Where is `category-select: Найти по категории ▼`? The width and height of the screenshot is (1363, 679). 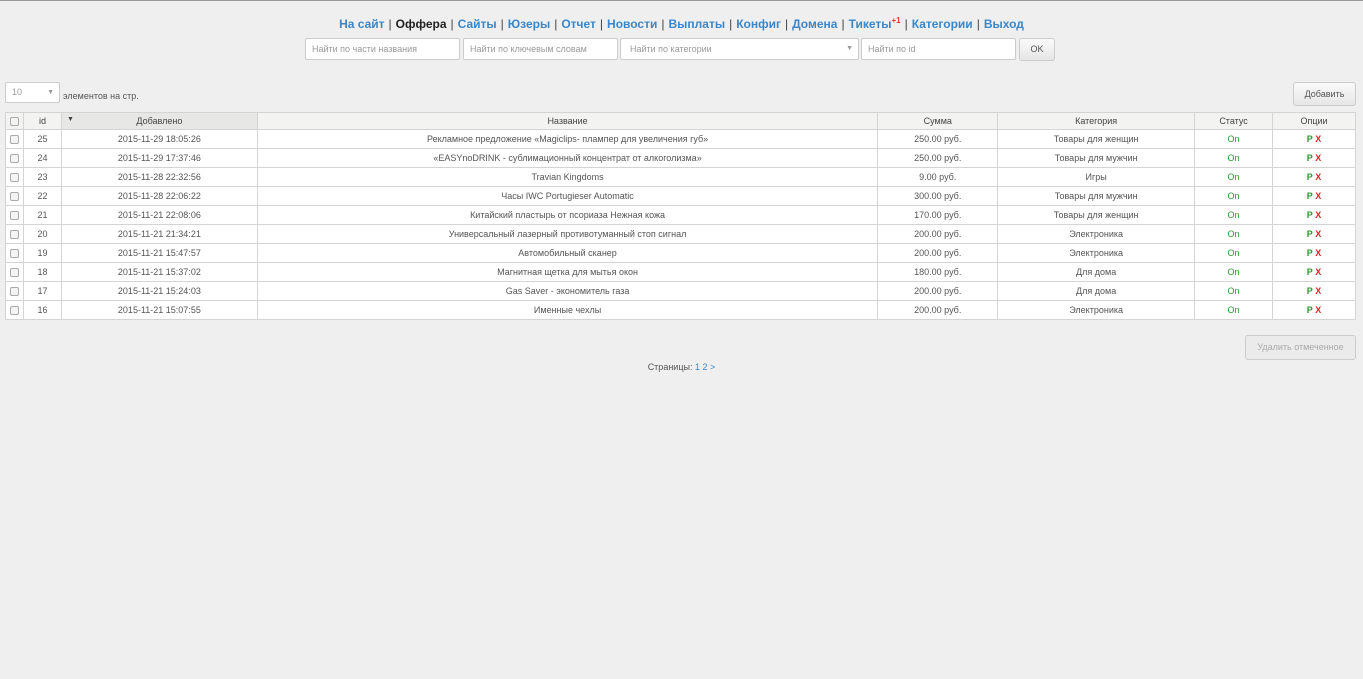
category-select: Найти по категории ▼ is located at coordinates (739, 49).